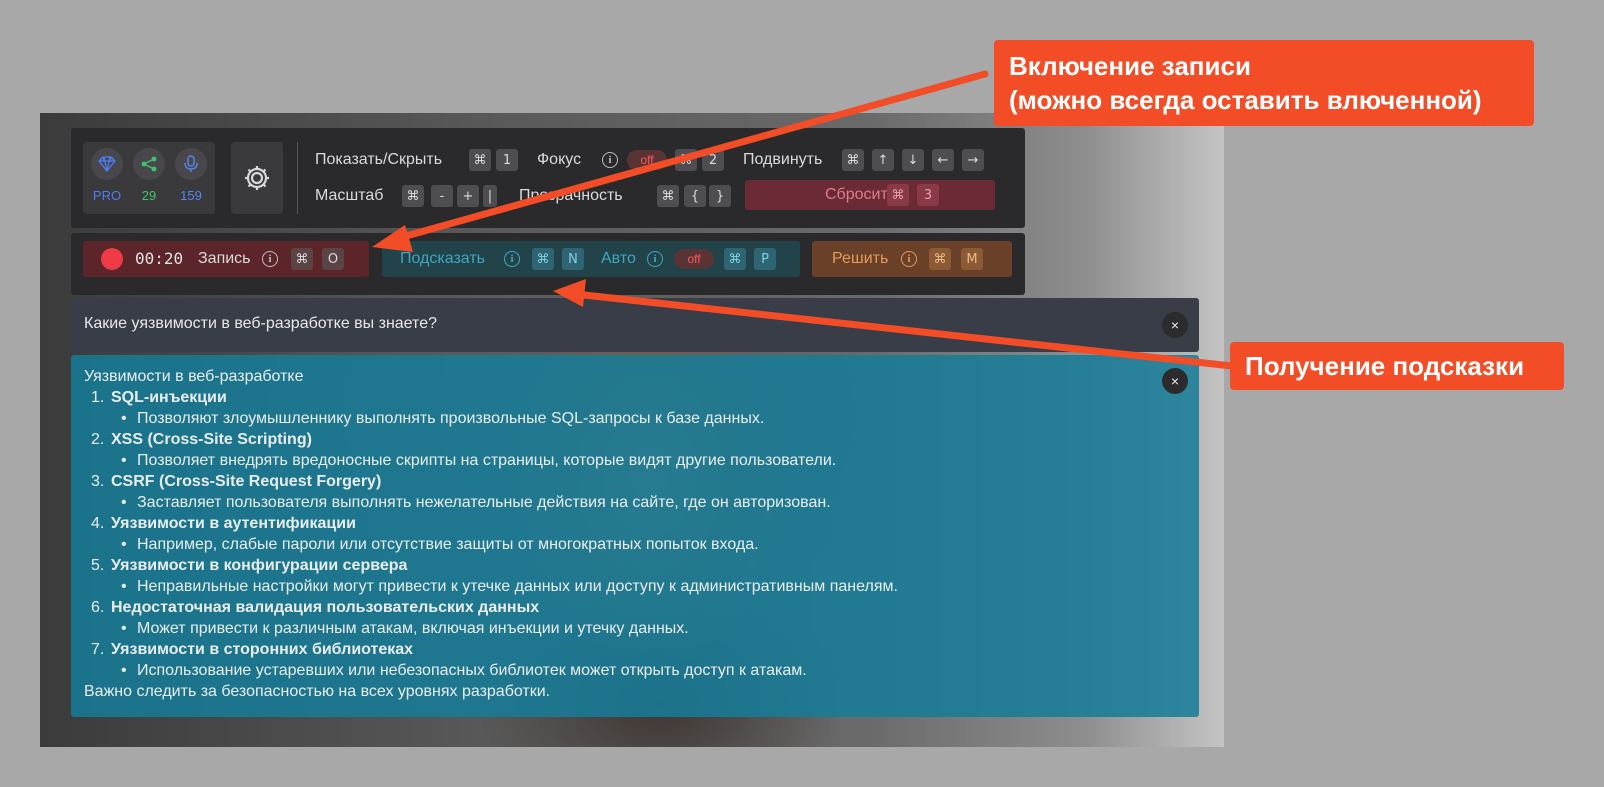 Image resolution: width=1604 pixels, height=787 pixels. What do you see at coordinates (1397, 366) in the screenshot?
I see `hint-callout: Получение подсказки` at bounding box center [1397, 366].